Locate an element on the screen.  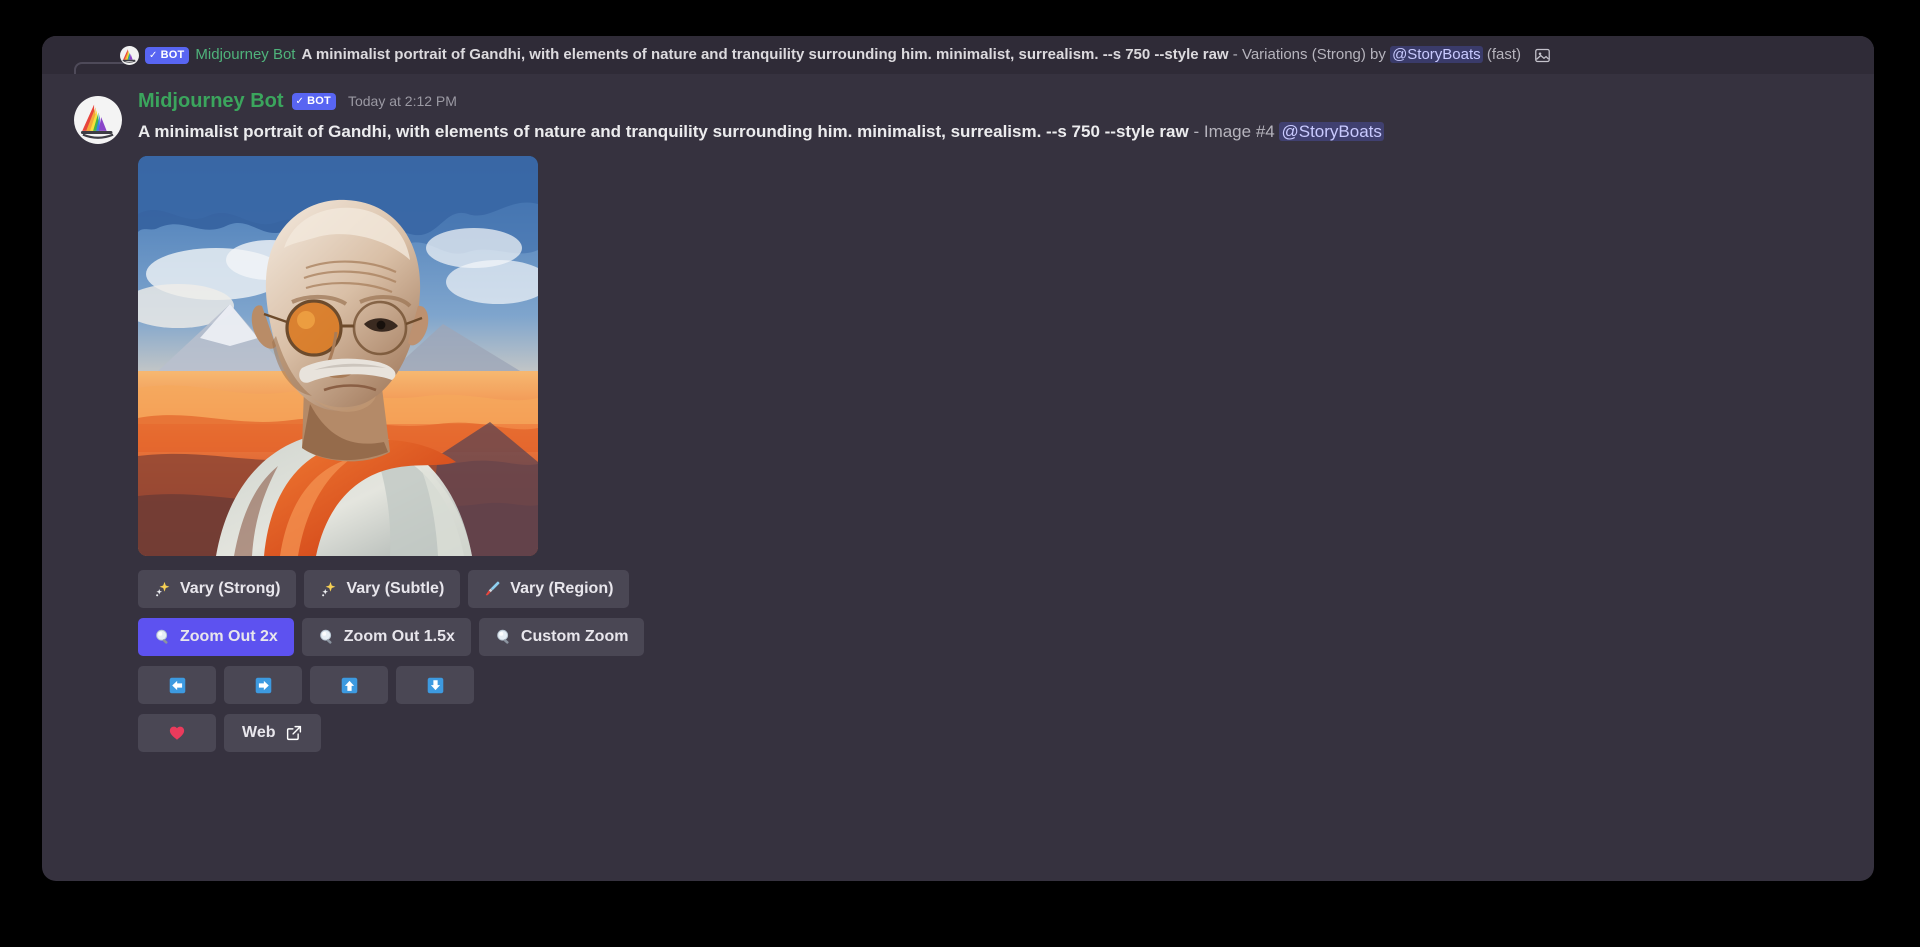
image-attachment-icon is located at coordinates (1542, 55).